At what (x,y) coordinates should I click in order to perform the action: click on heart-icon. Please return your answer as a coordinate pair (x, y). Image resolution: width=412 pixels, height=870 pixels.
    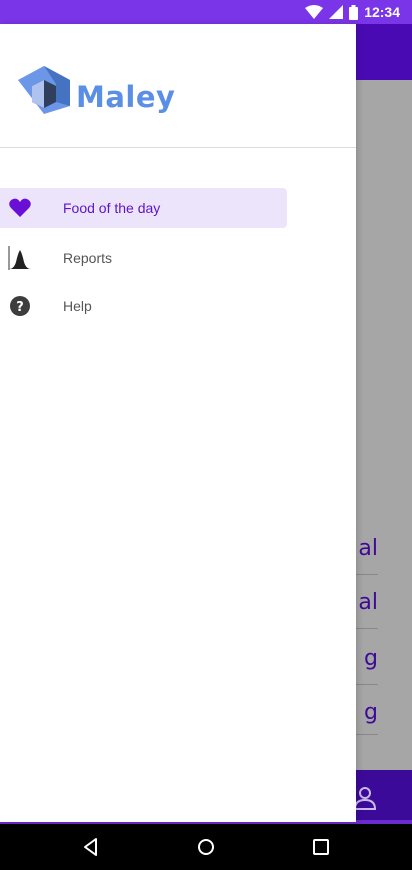
    Looking at the image, I should click on (20, 208).